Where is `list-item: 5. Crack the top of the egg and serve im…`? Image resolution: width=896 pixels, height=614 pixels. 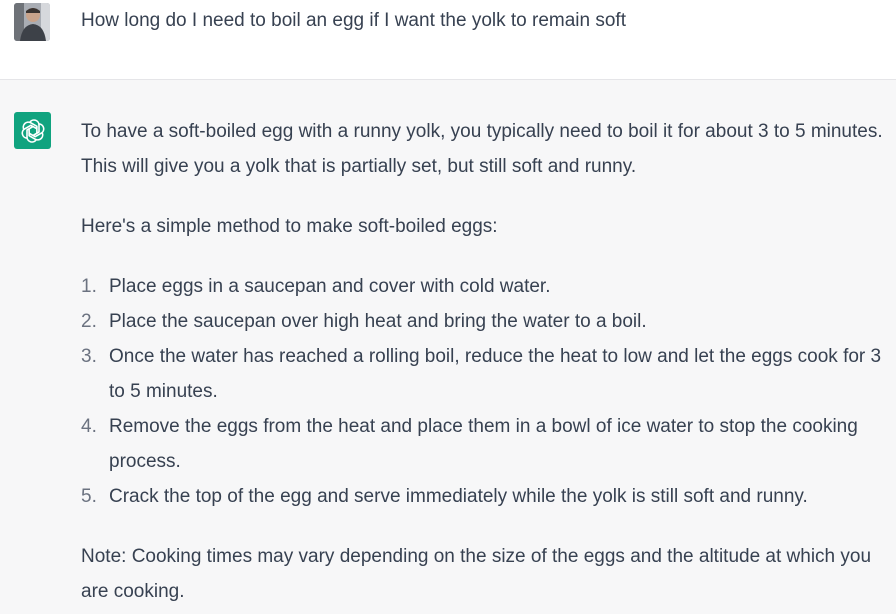 list-item: 5. Crack the top of the egg and serve im… is located at coordinates (483, 496).